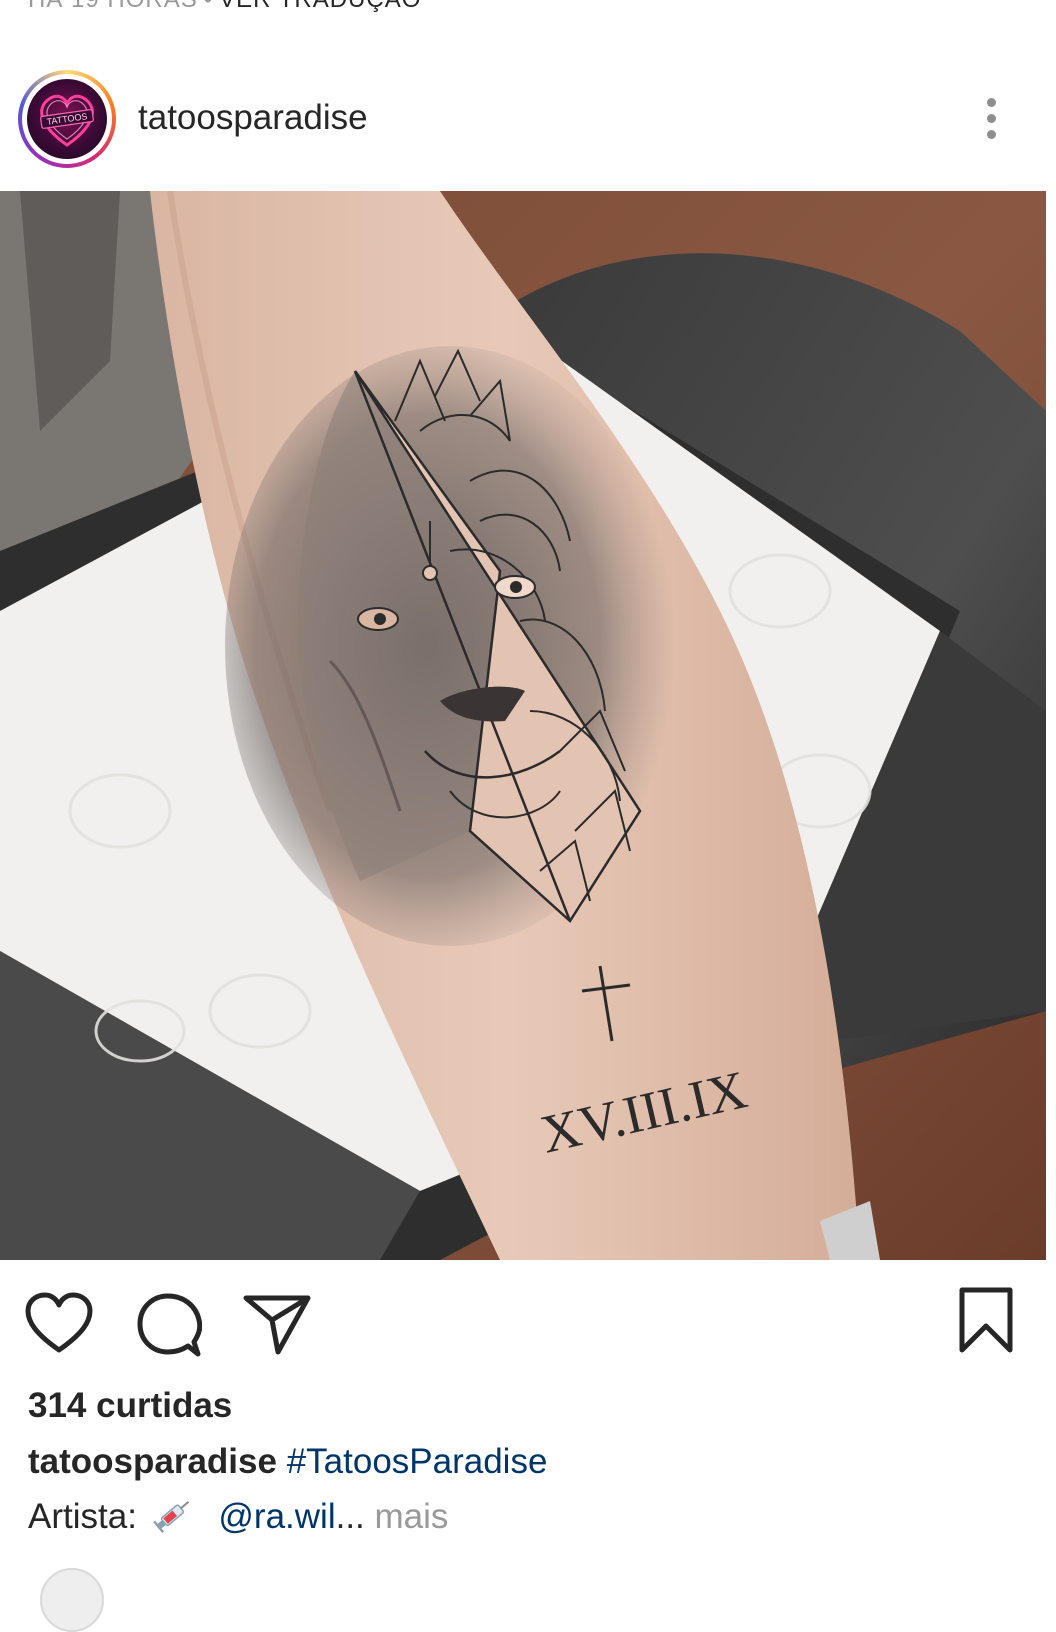 This screenshot has height=1632, width=1056. Describe the element at coordinates (528, 122) in the screenshot. I see `post-header: TATTOOS tatoosparadise` at that location.